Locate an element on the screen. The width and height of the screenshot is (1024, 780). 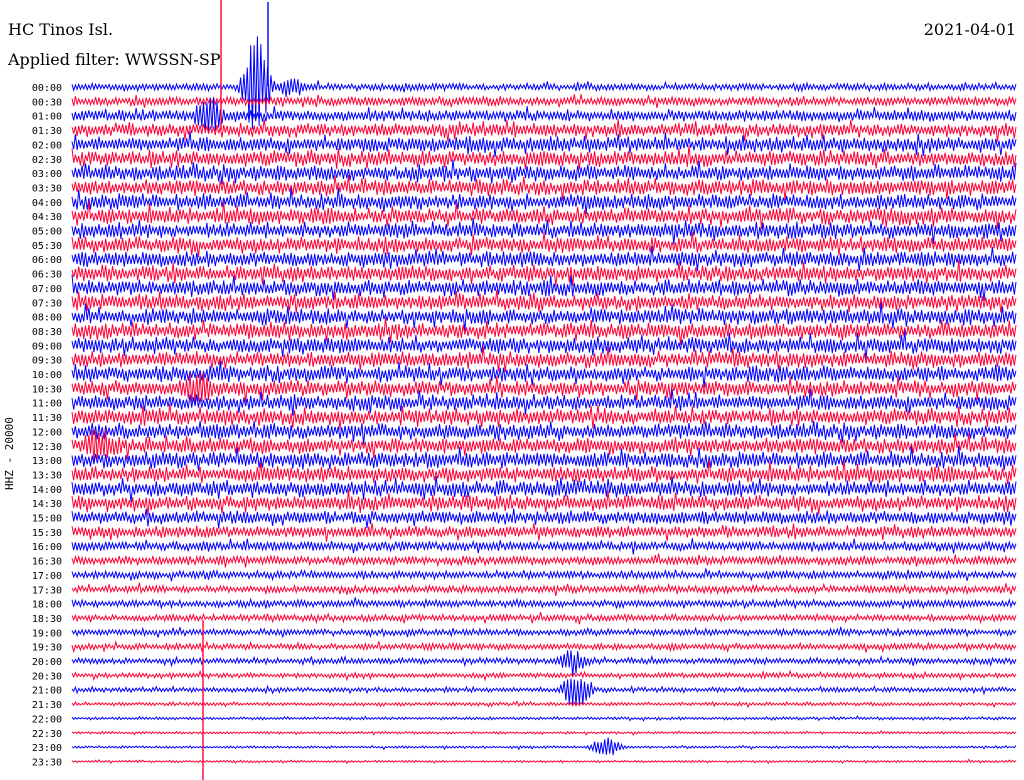
row-label-2000: 20:00 is located at coordinates (47, 662).